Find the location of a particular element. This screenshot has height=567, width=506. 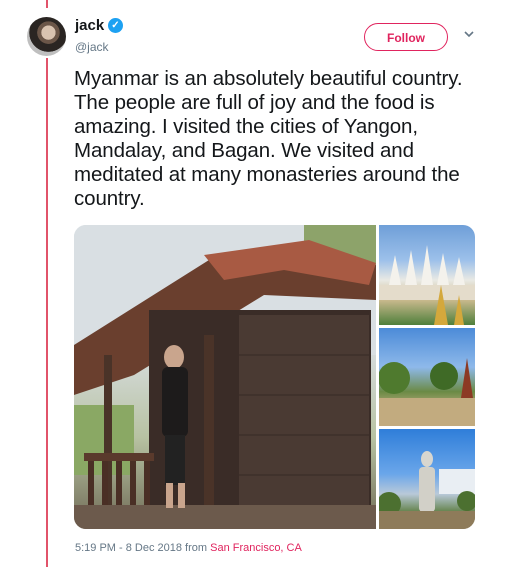

user-handle: @jack is located at coordinates (92, 47).